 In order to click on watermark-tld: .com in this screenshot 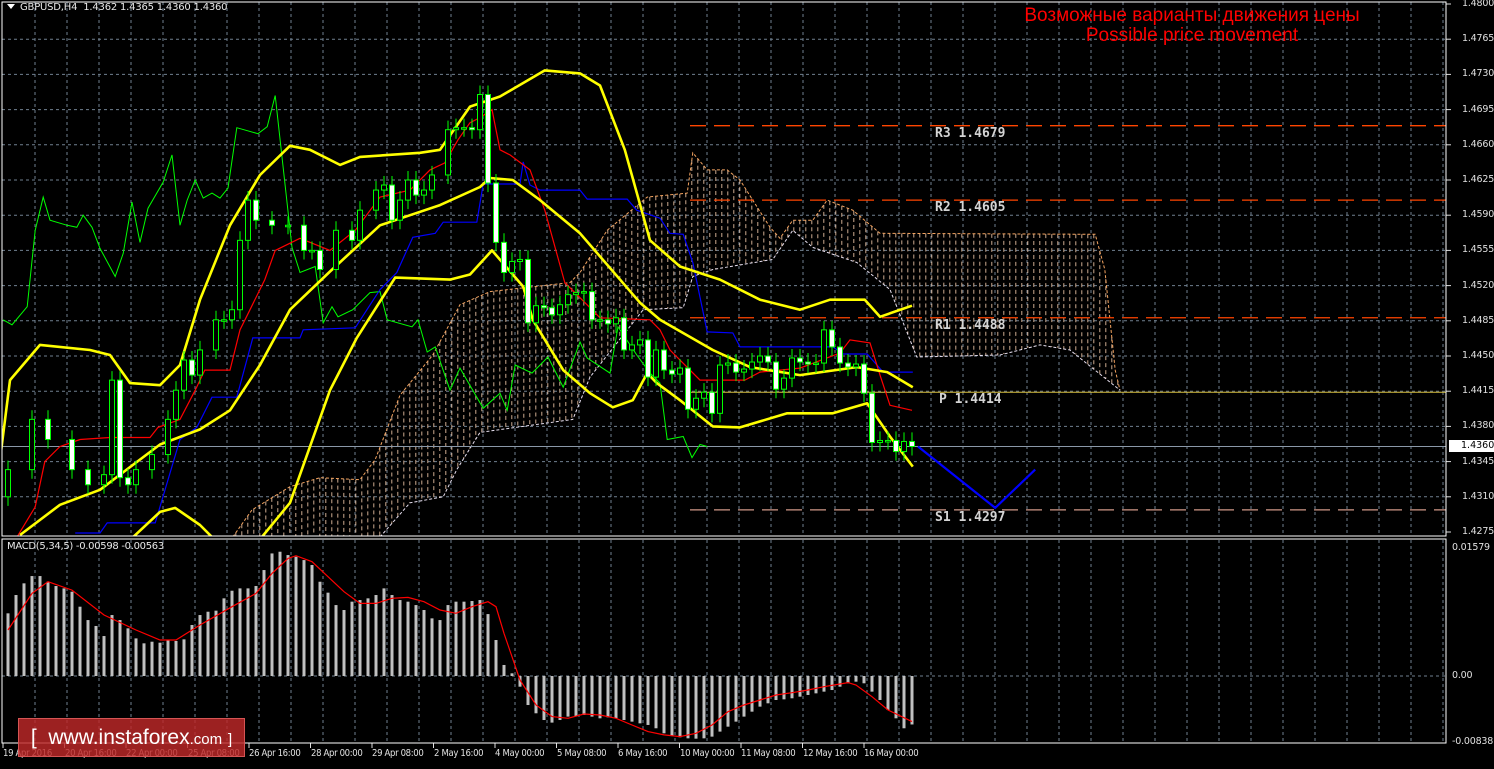, I will do `click(206, 739)`.